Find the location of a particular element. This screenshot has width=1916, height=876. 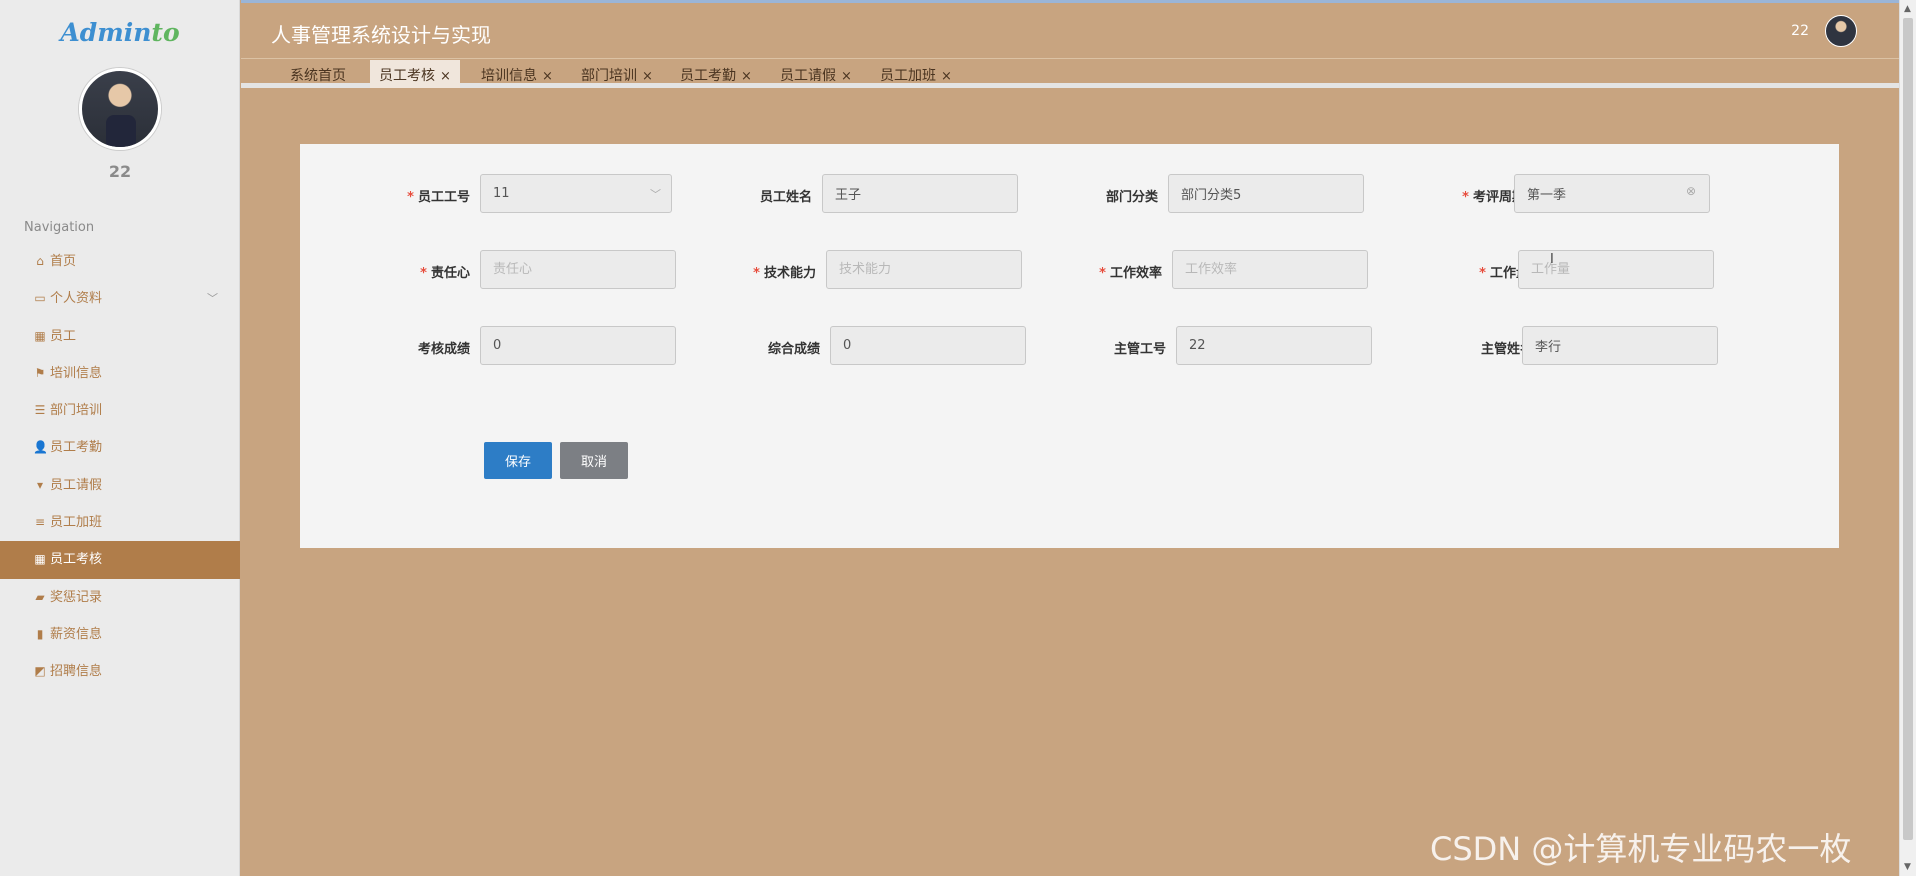

page-scrollbar: ▲ ▼ is located at coordinates (1907, 438).